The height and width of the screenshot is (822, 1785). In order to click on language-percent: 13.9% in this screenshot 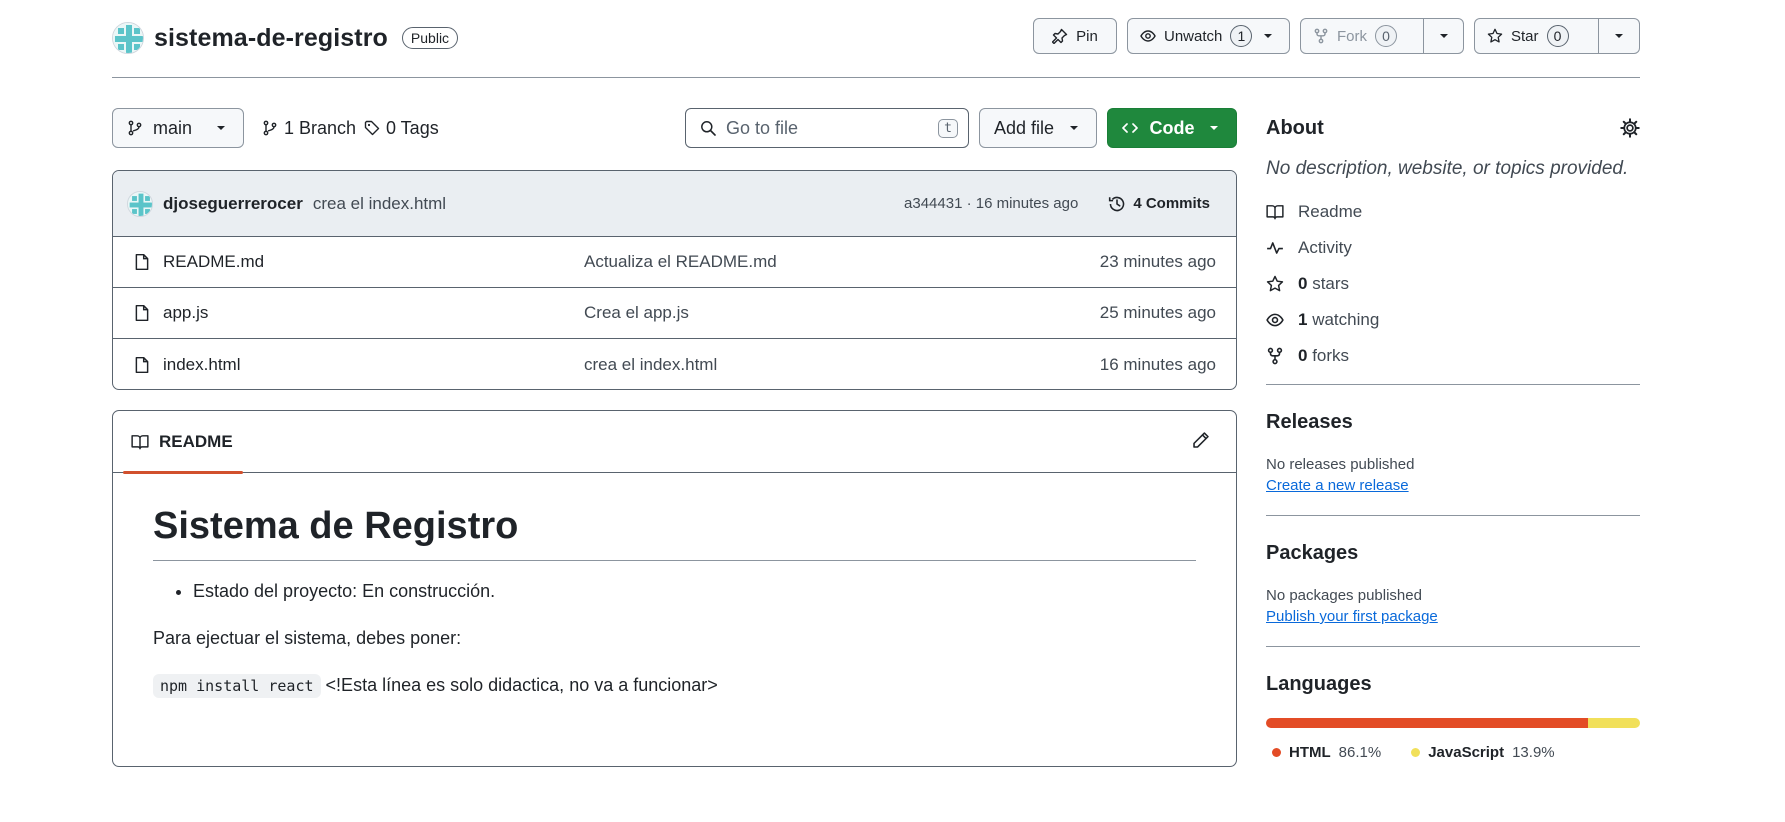, I will do `click(1533, 752)`.